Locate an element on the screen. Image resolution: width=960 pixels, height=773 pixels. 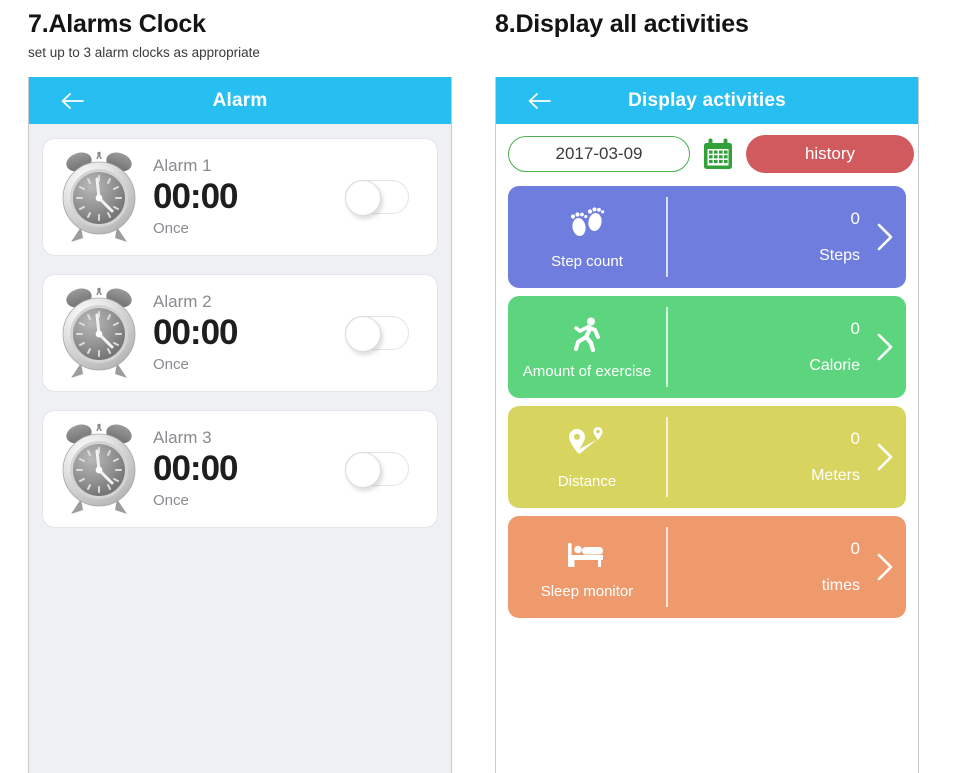
section-title-alarms: 7.Alarms Clock is located at coordinates (117, 24).